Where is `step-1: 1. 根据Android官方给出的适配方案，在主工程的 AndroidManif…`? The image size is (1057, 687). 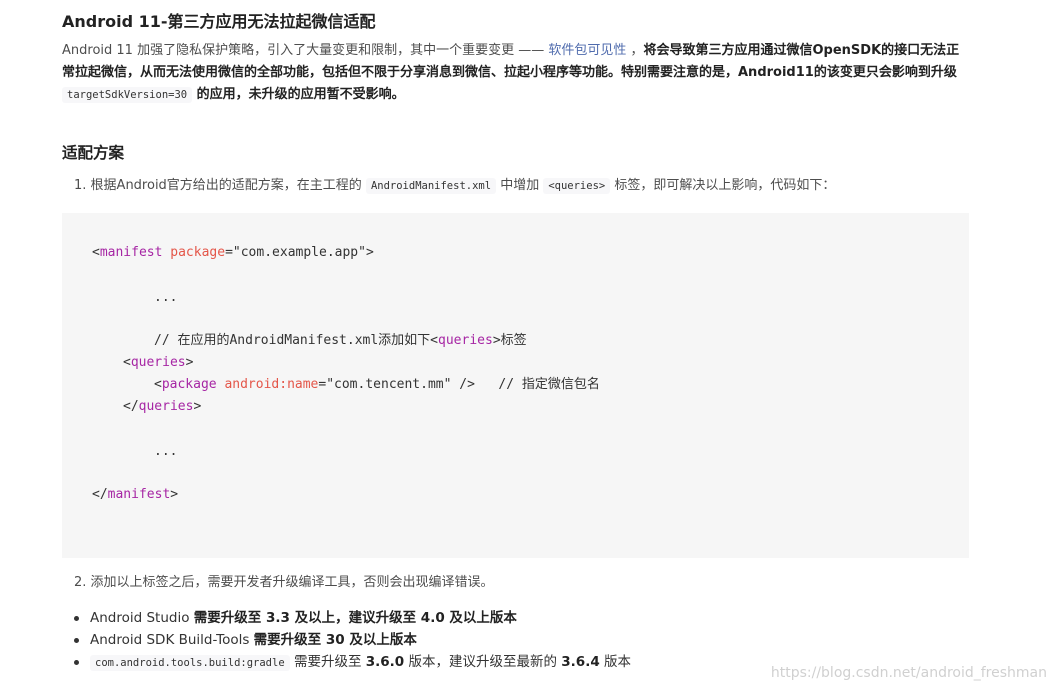 step-1: 1. 根据Android官方给出的适配方案，在主工程的 AndroidManif… is located at coordinates (454, 186).